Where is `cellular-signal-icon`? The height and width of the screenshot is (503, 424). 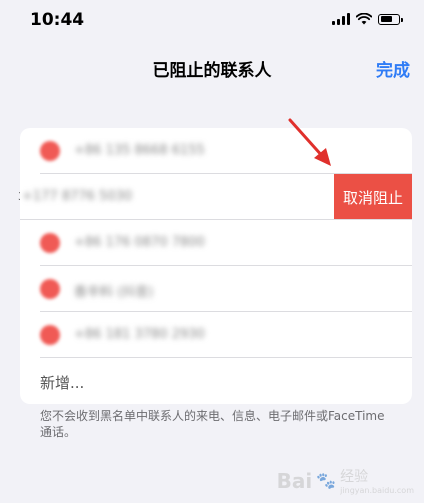
cellular-signal-icon is located at coordinates (341, 19).